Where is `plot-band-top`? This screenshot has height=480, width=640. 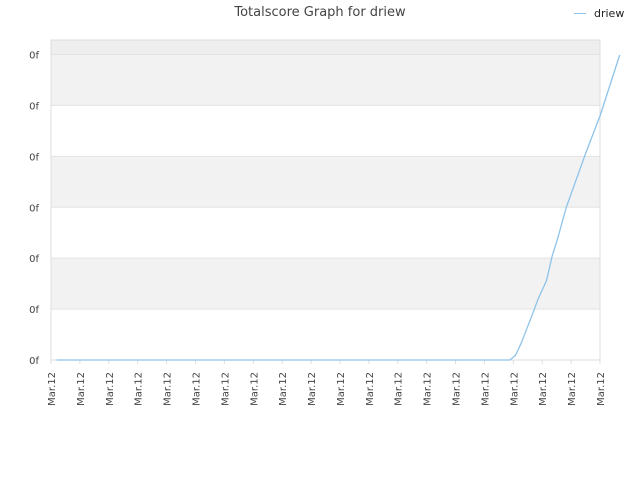
plot-band-top is located at coordinates (325, 47).